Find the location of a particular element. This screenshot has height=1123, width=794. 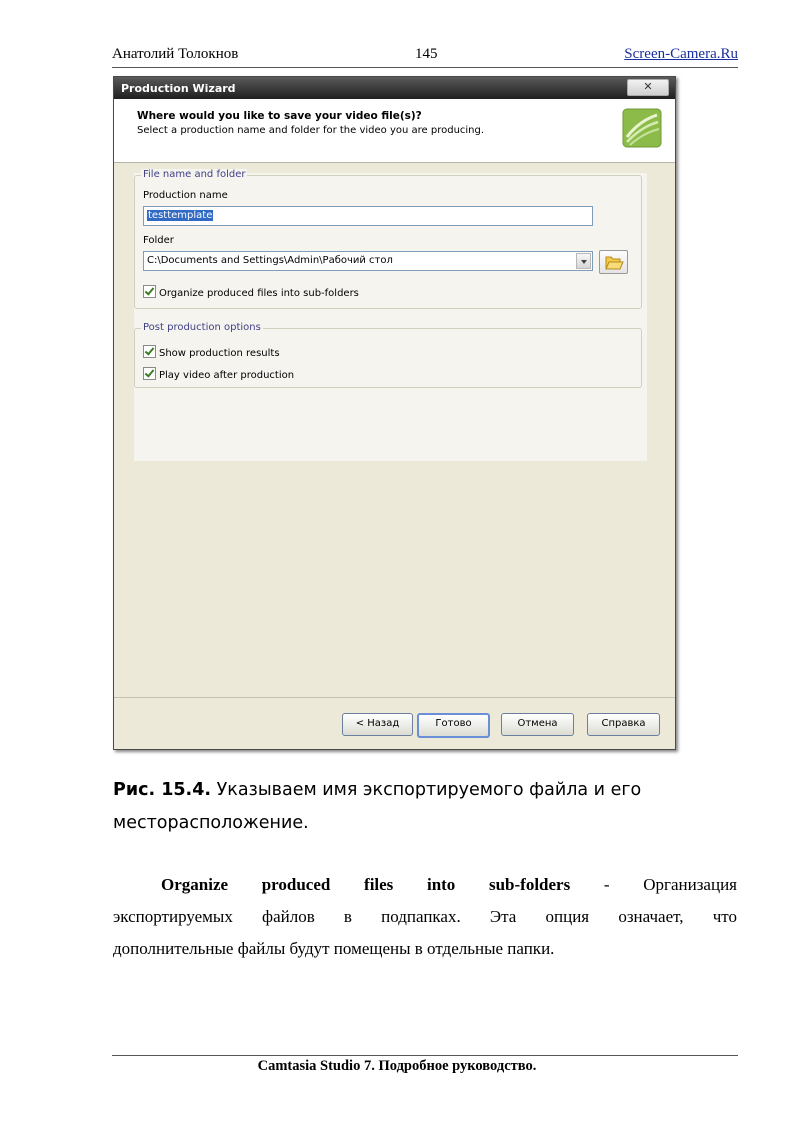

folder-open-icon is located at coordinates (614, 263).